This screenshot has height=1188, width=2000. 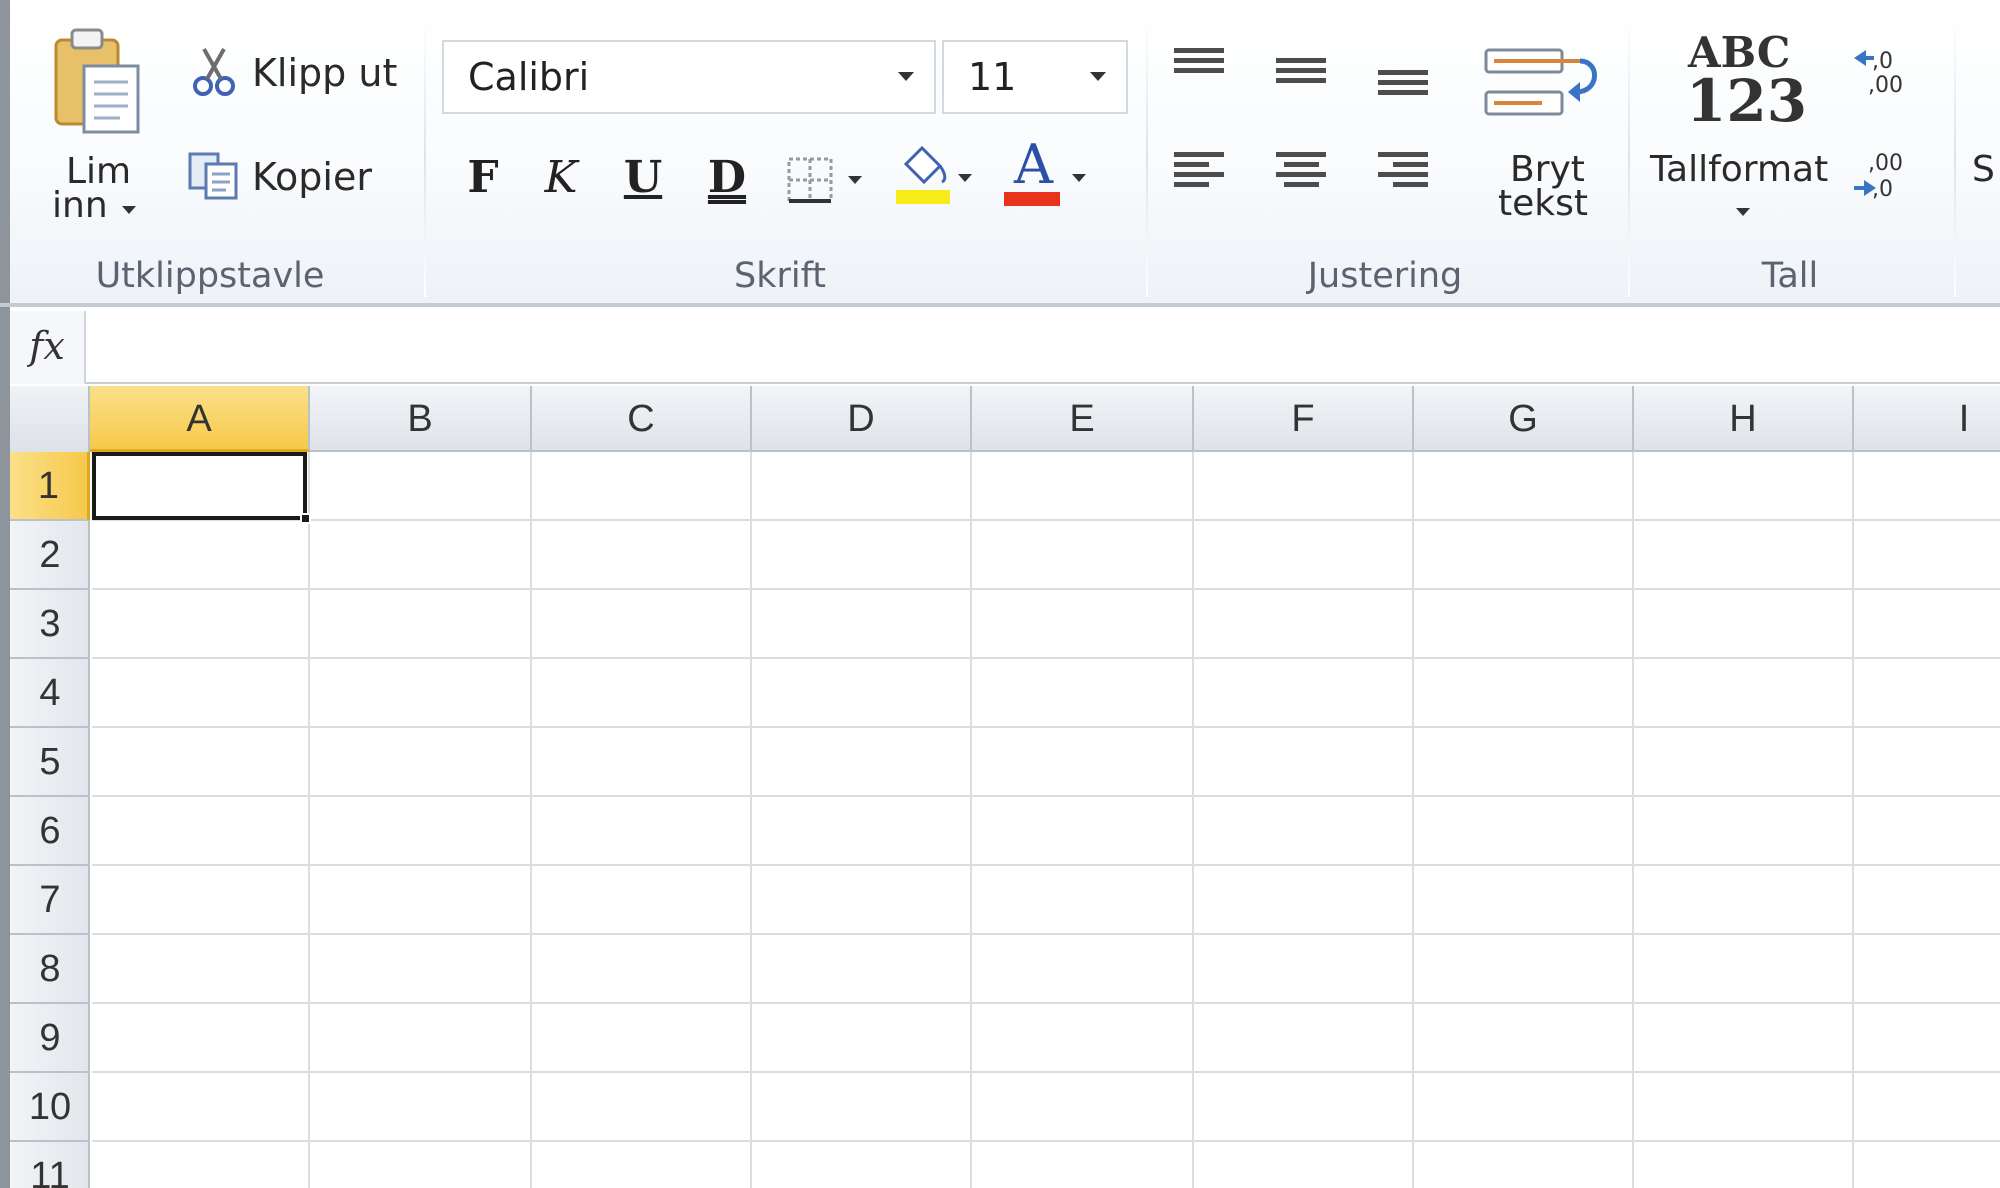 What do you see at coordinates (214, 72) in the screenshot?
I see `scissors-icon` at bounding box center [214, 72].